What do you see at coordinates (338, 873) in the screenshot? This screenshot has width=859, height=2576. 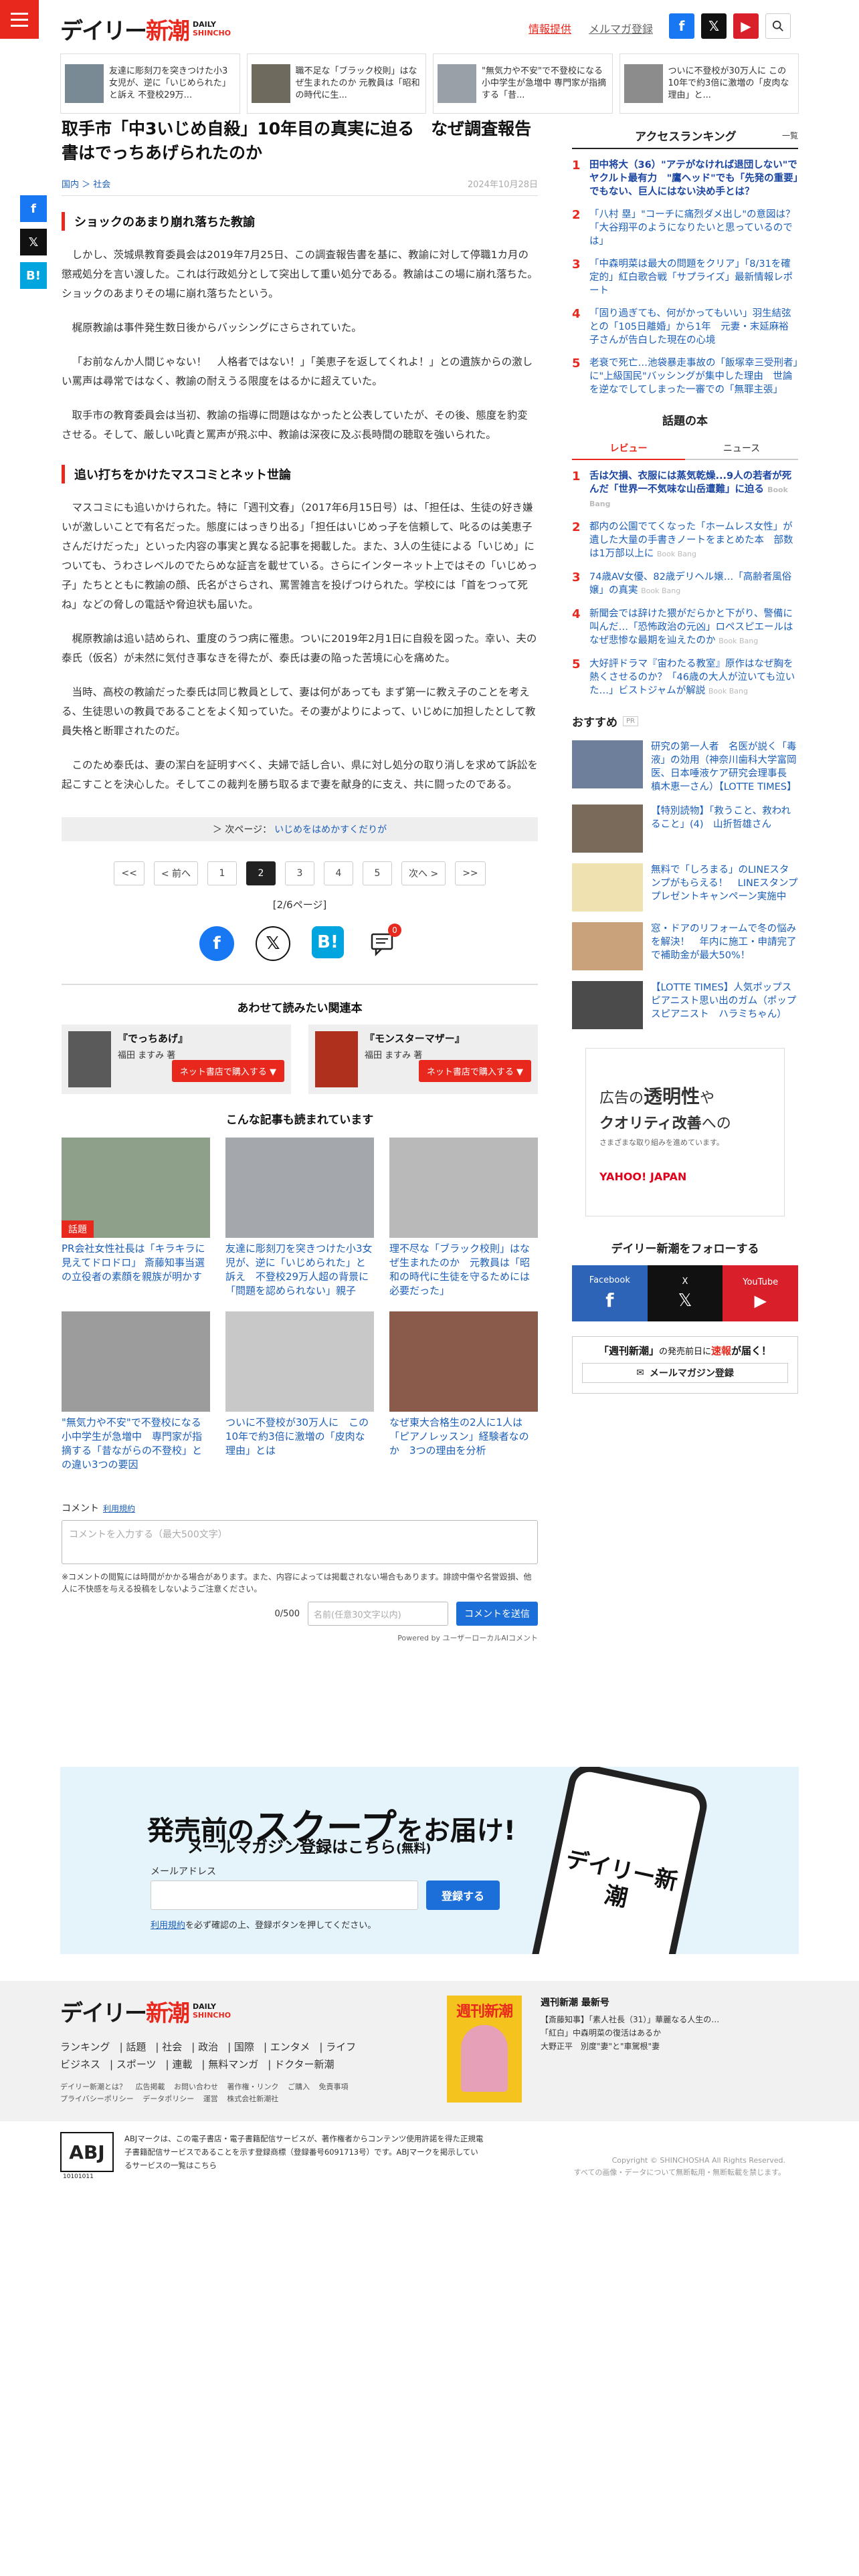 I see `pager-page: 4` at bounding box center [338, 873].